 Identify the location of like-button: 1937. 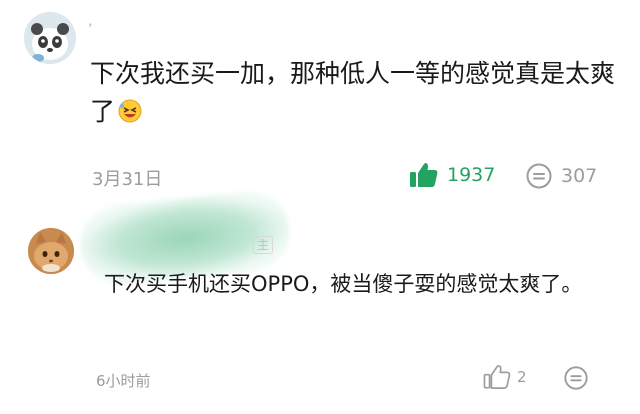
(452, 175).